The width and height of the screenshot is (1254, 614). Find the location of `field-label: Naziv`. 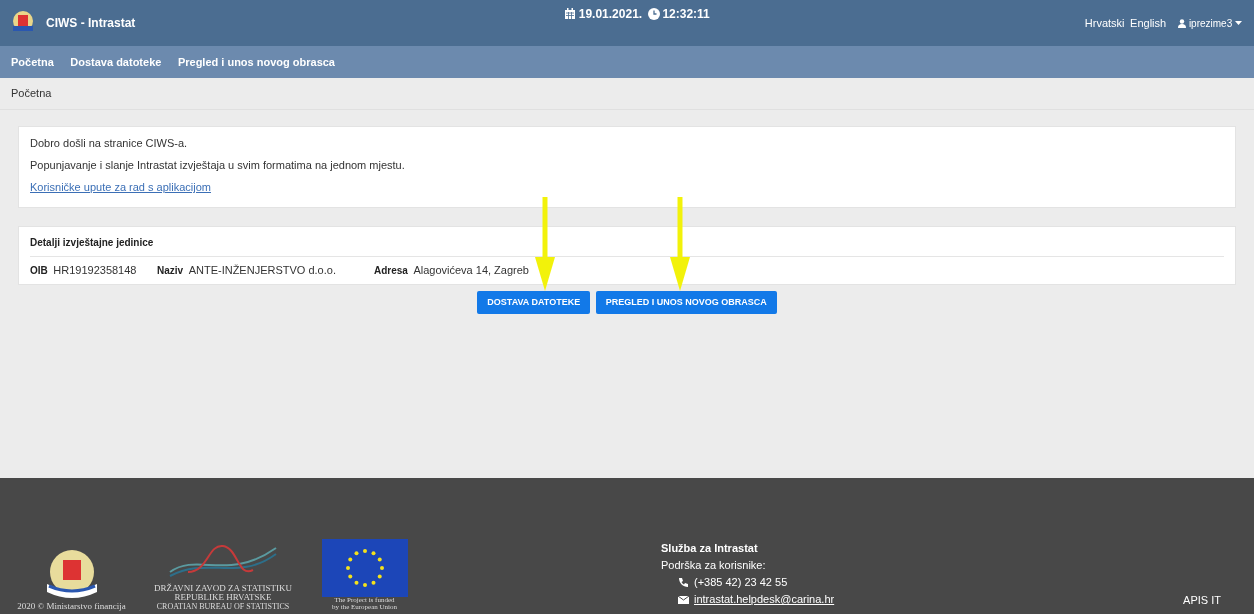

field-label: Naziv is located at coordinates (170, 271).